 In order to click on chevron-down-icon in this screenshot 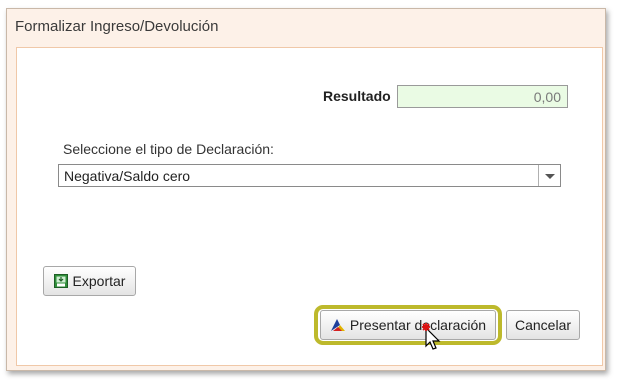, I will do `click(549, 175)`.